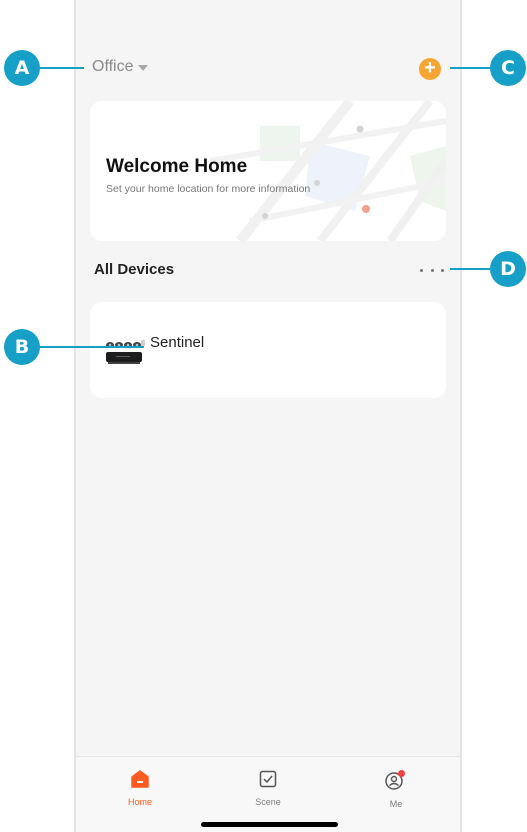 This screenshot has width=527, height=832. Describe the element at coordinates (268, 779) in the screenshot. I see `scene-checkbox-icon` at that location.